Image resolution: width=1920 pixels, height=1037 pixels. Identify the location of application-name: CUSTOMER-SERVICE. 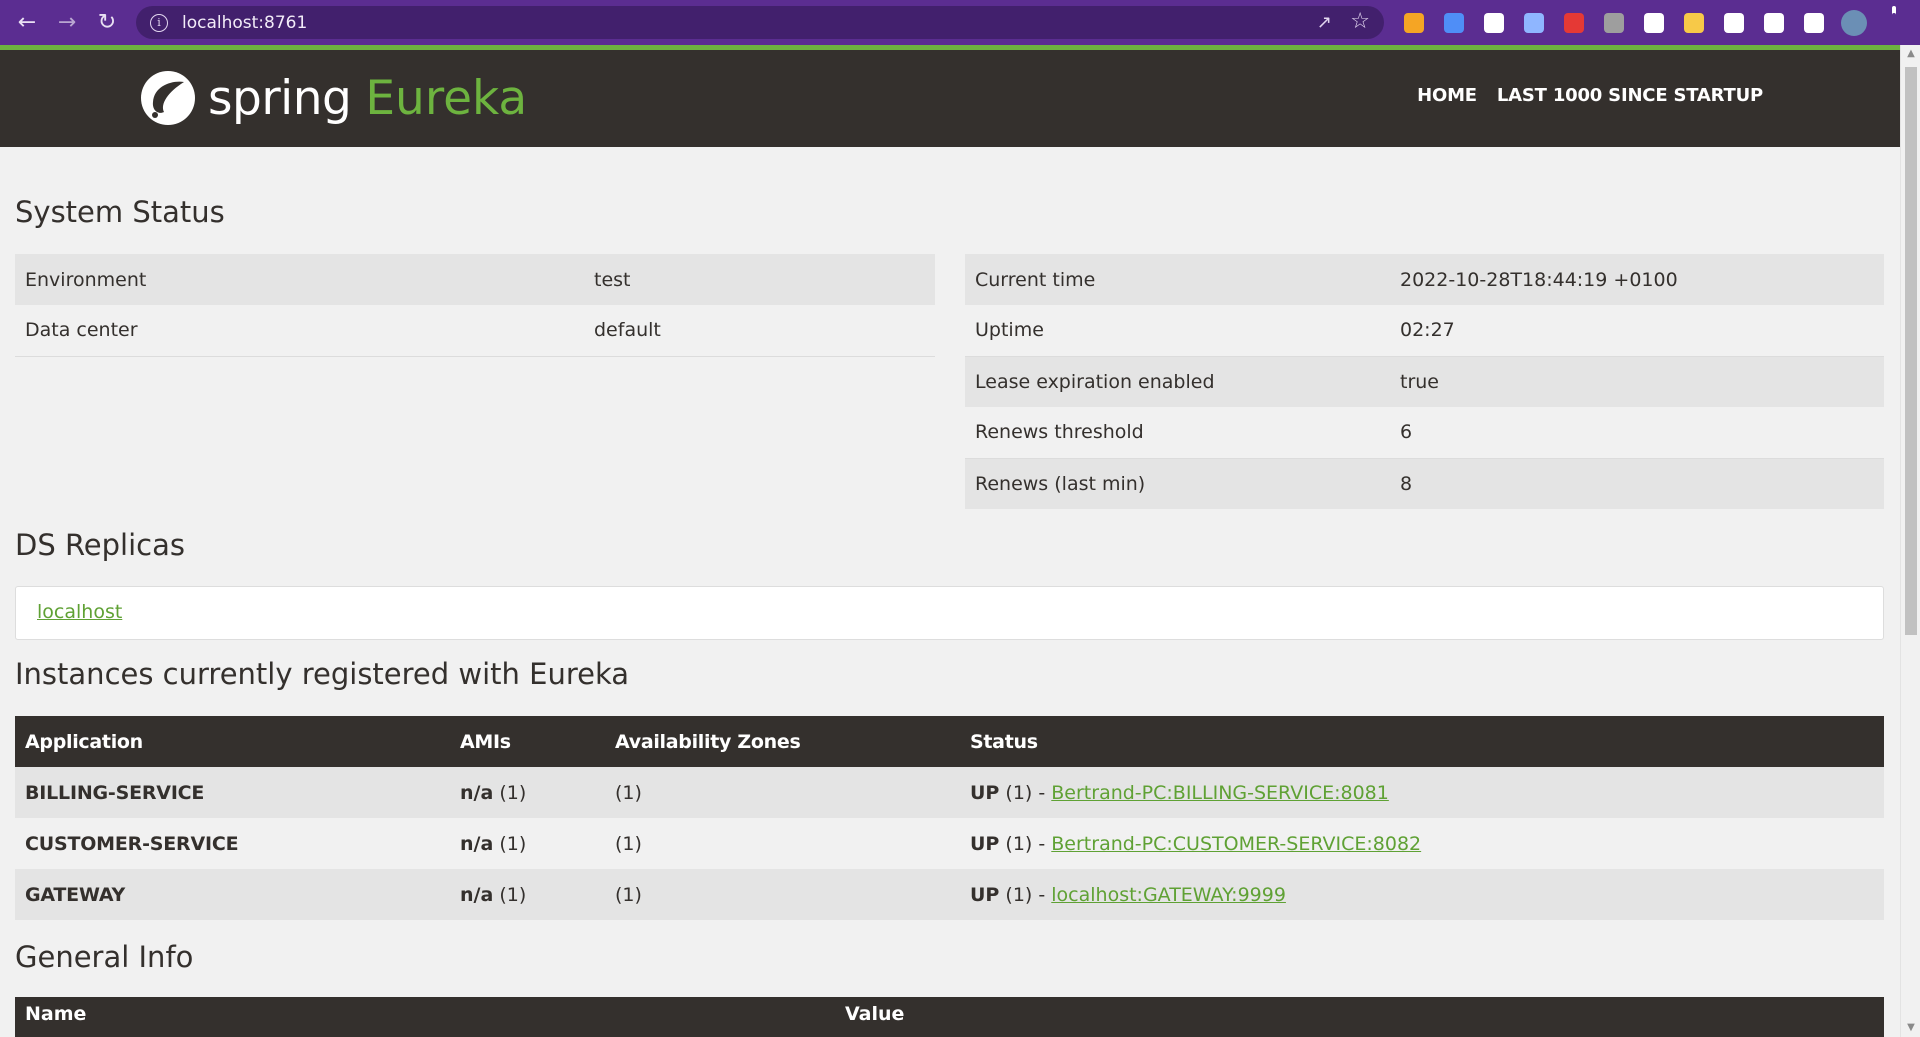
(232, 843).